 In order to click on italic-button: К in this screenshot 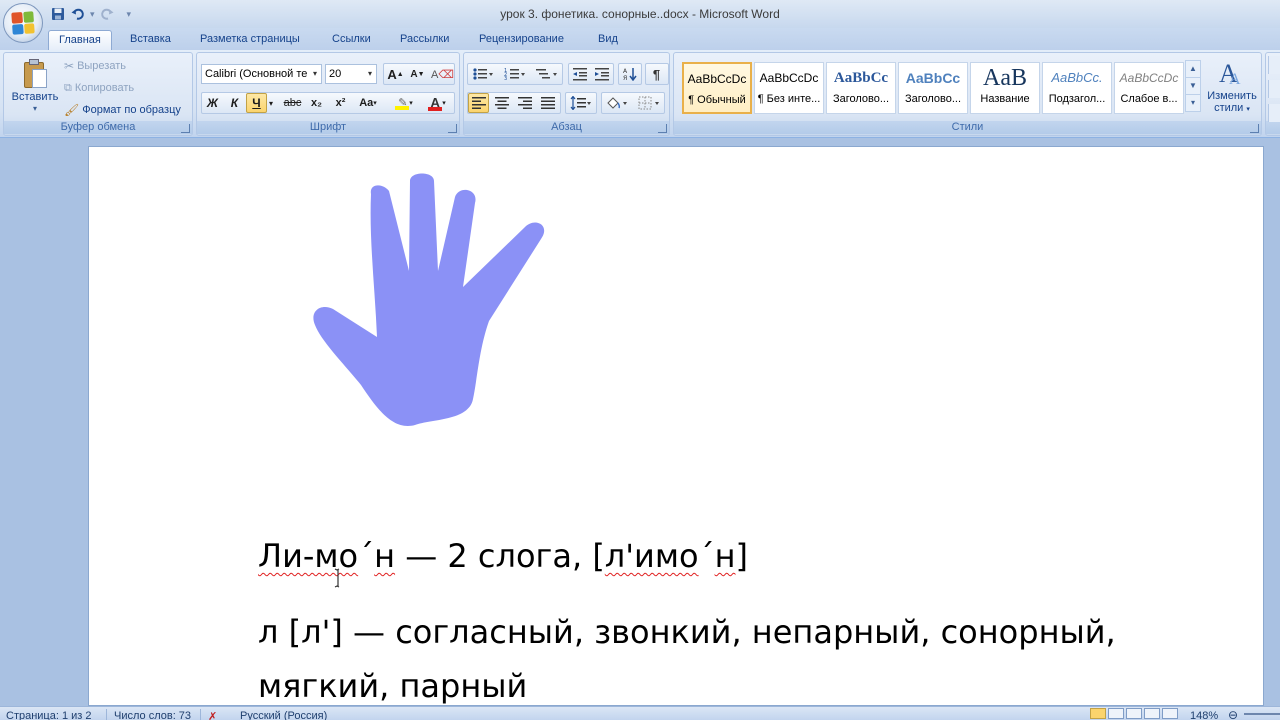, I will do `click(234, 103)`.